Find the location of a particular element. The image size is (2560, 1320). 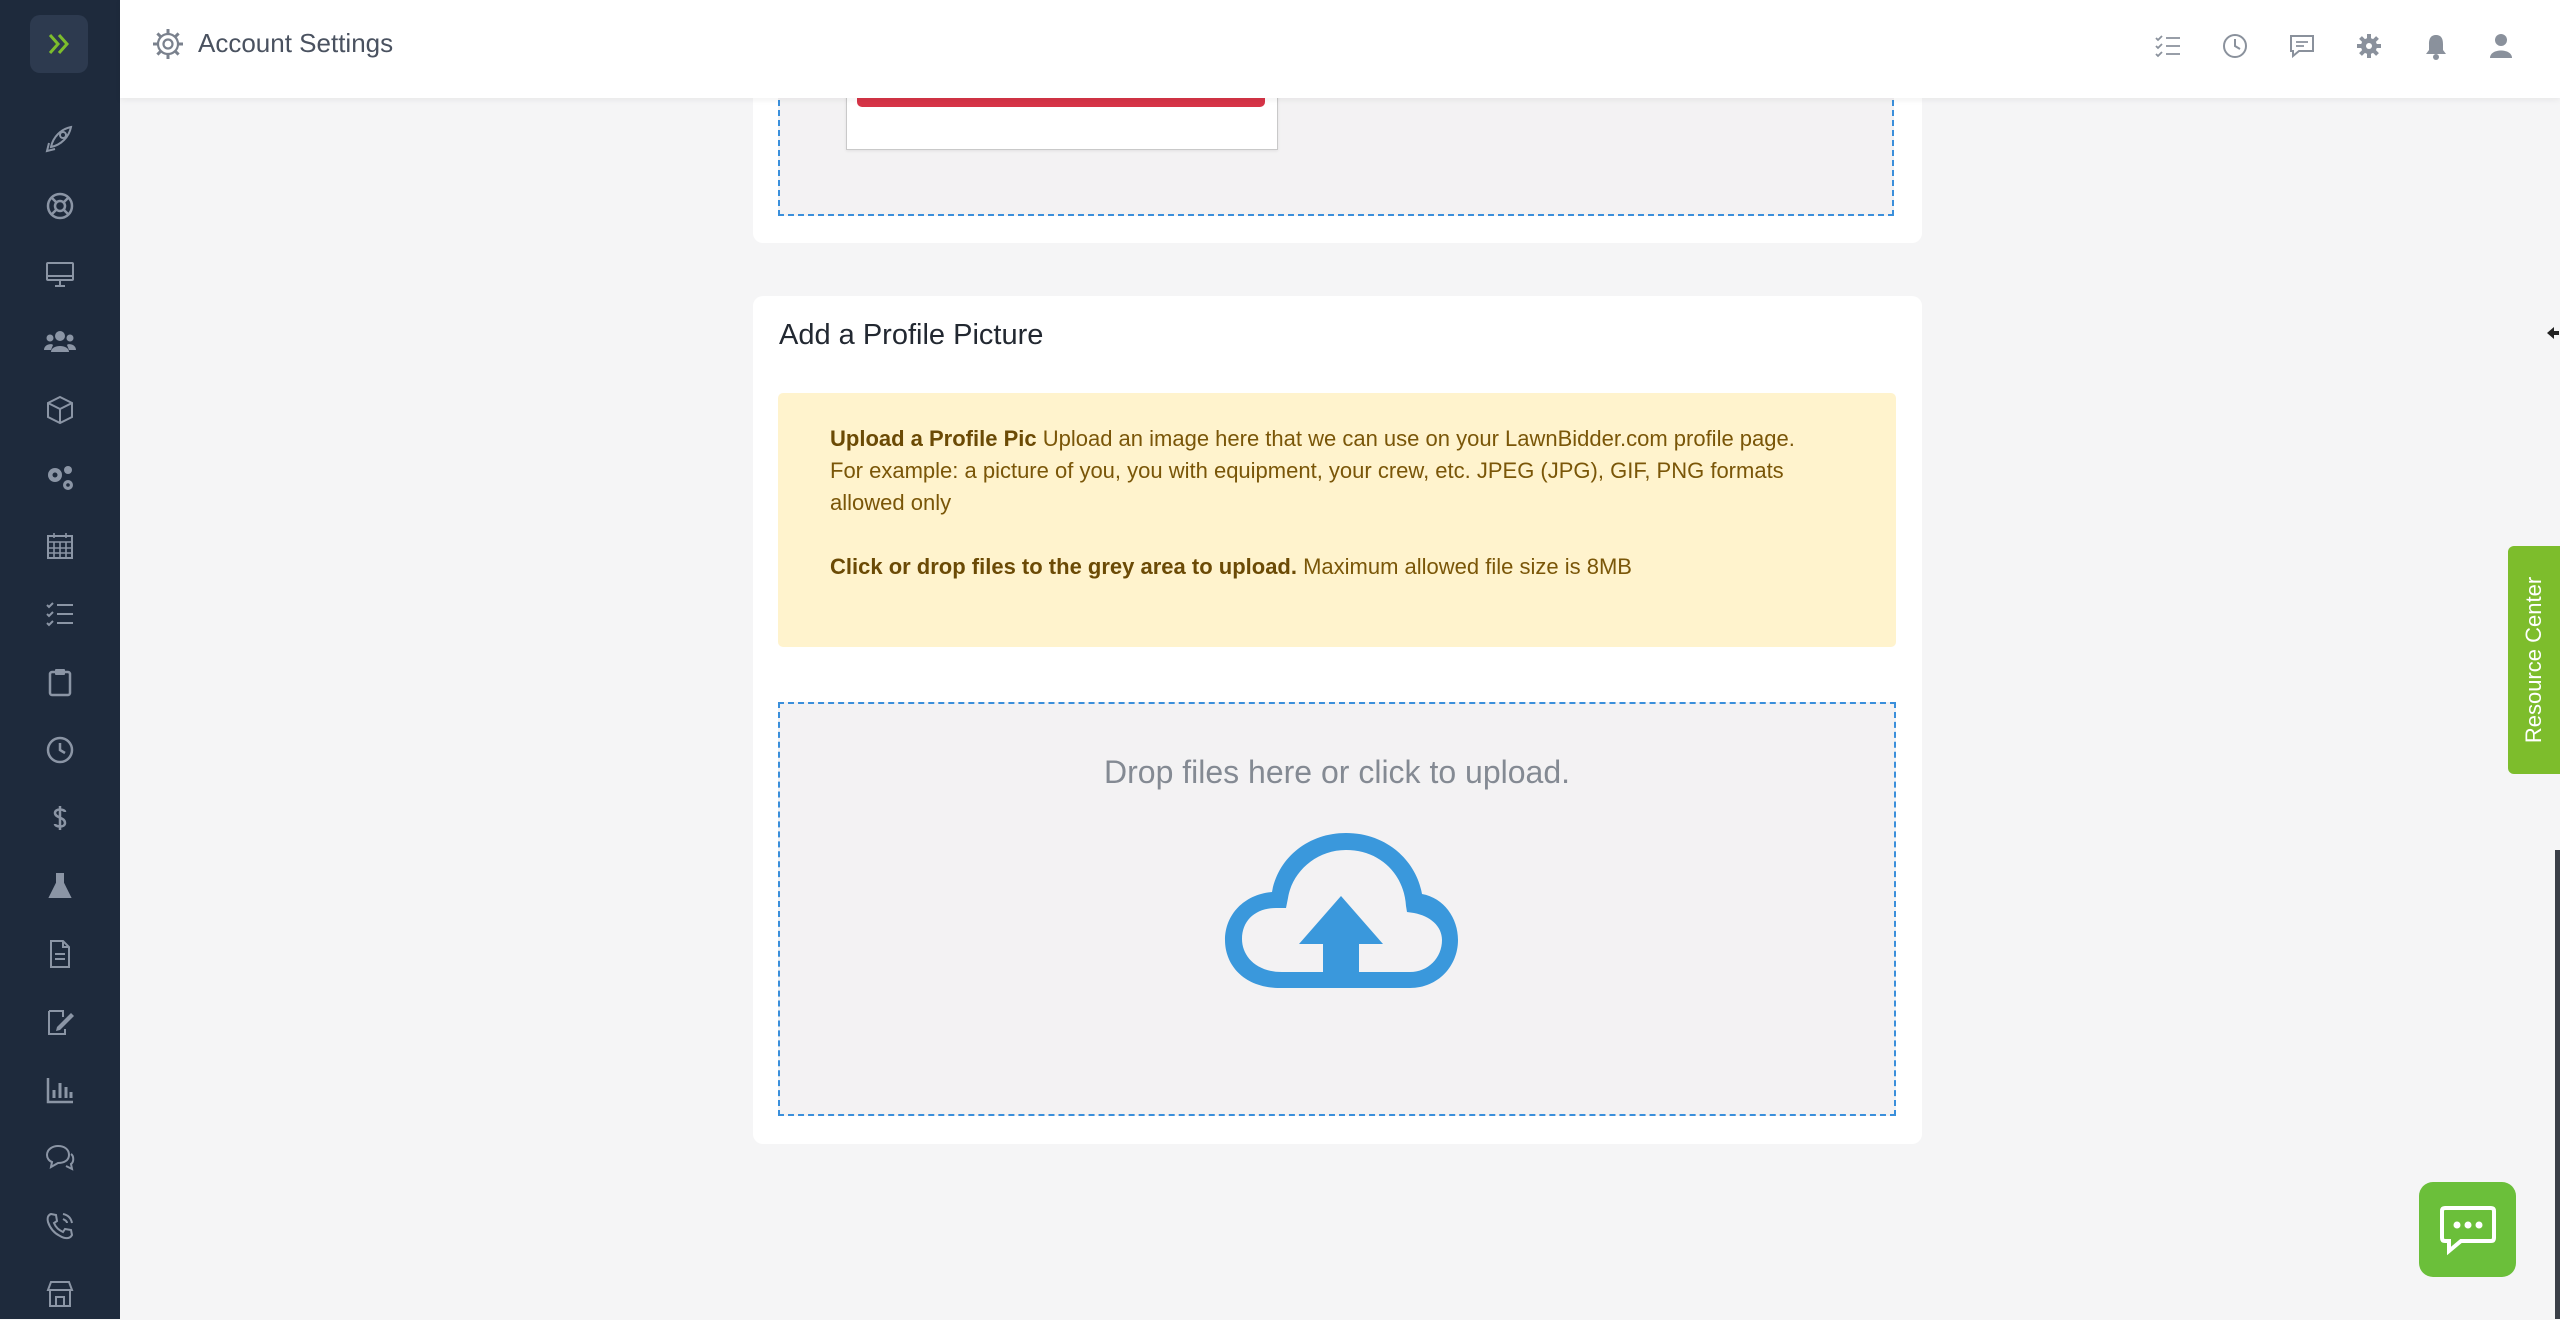

profile-picture-dropzone: Drop files here or click to upload. is located at coordinates (1337, 909).